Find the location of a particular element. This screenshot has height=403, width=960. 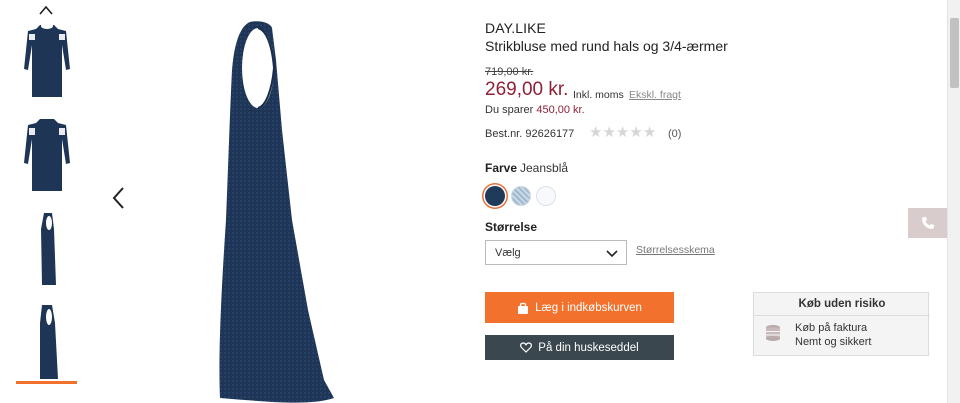

add-to-cart-label: Læg i indkøbskurven is located at coordinates (588, 307).